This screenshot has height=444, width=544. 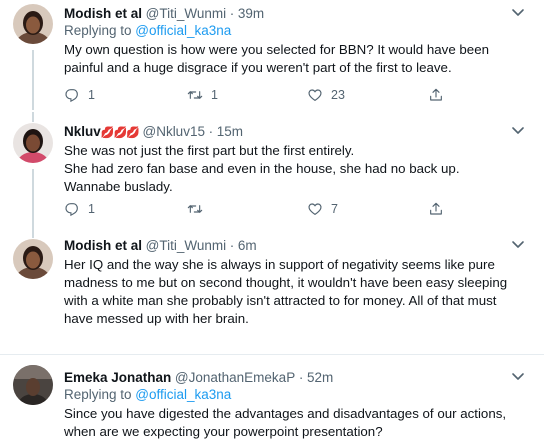 What do you see at coordinates (247, 245) in the screenshot?
I see `timestamp: 6m` at bounding box center [247, 245].